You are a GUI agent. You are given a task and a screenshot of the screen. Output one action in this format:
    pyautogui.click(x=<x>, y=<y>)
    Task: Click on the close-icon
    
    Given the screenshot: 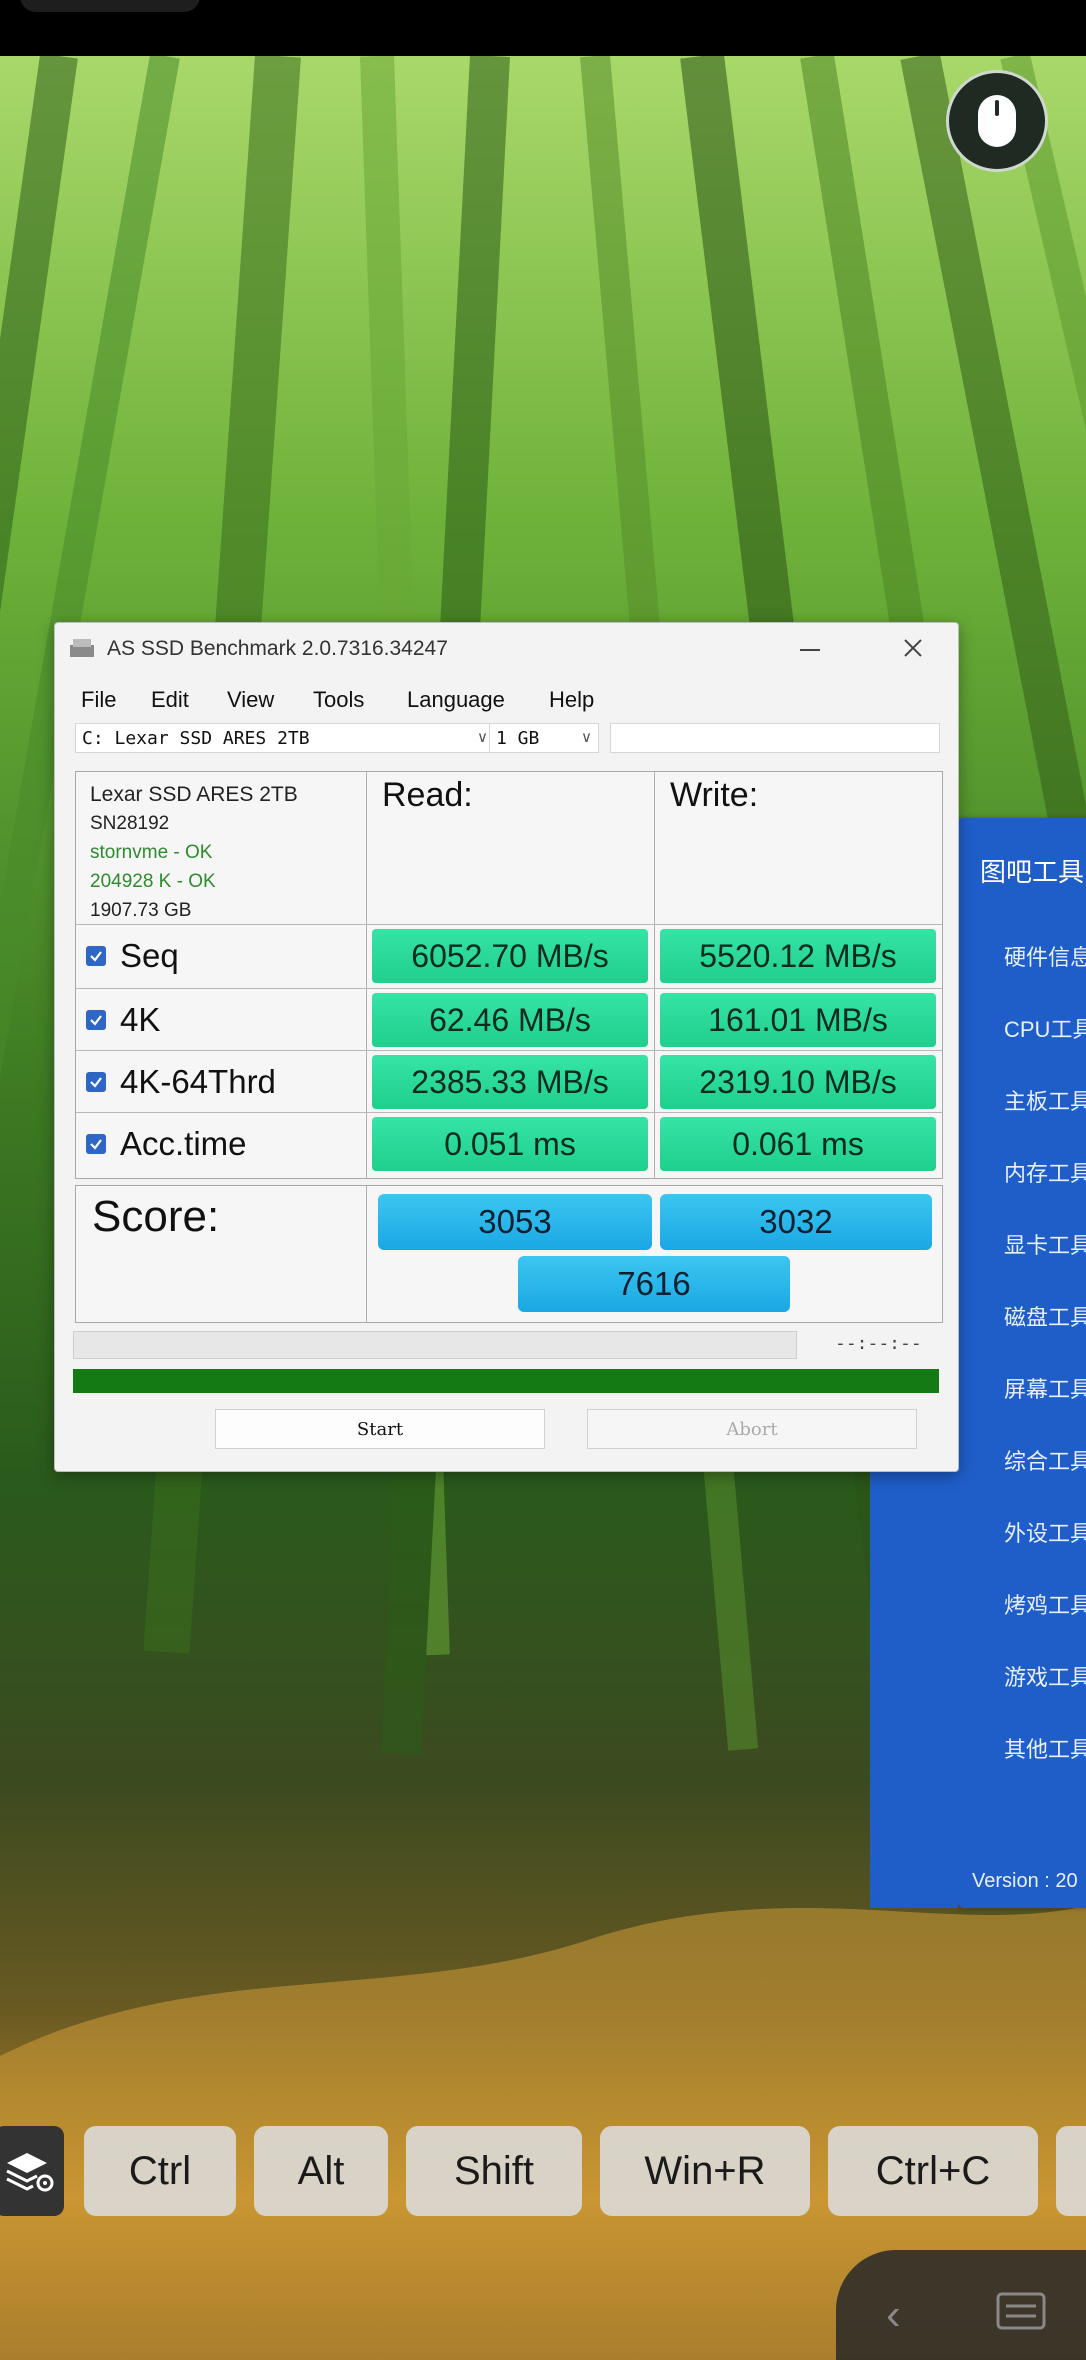 What is the action you would take?
    pyautogui.click(x=913, y=648)
    